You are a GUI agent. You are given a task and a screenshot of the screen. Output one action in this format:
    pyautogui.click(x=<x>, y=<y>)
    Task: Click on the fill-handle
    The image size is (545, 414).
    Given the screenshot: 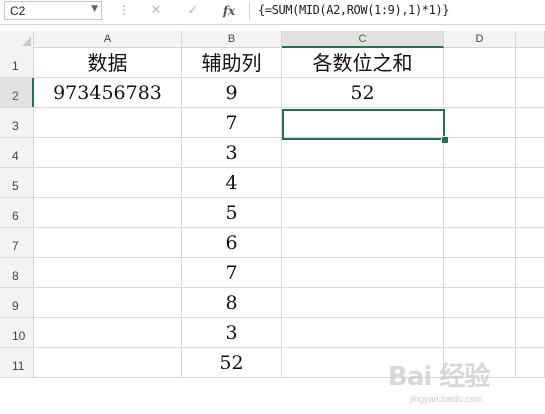 What is the action you would take?
    pyautogui.click(x=445, y=140)
    